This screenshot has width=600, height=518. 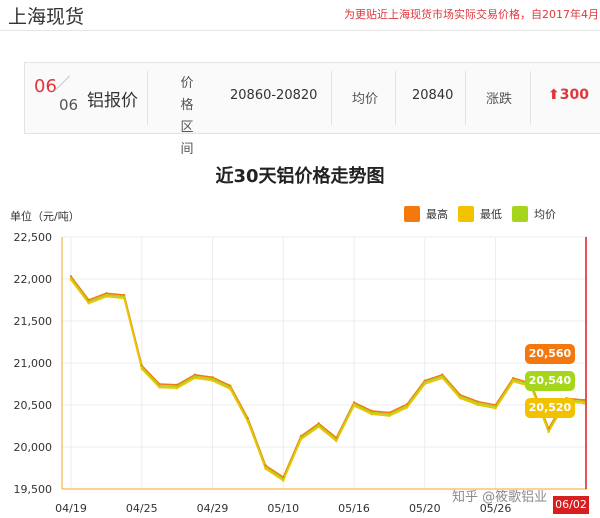 I want to click on x-tick-label: 04/19, so click(x=71, y=508).